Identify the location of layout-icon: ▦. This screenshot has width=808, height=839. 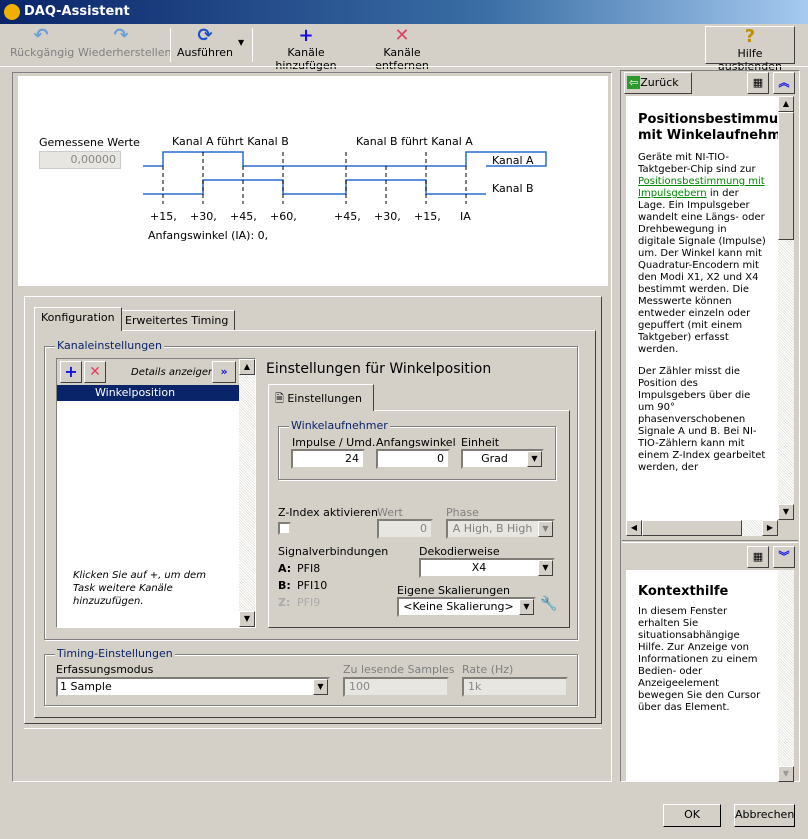
(758, 82).